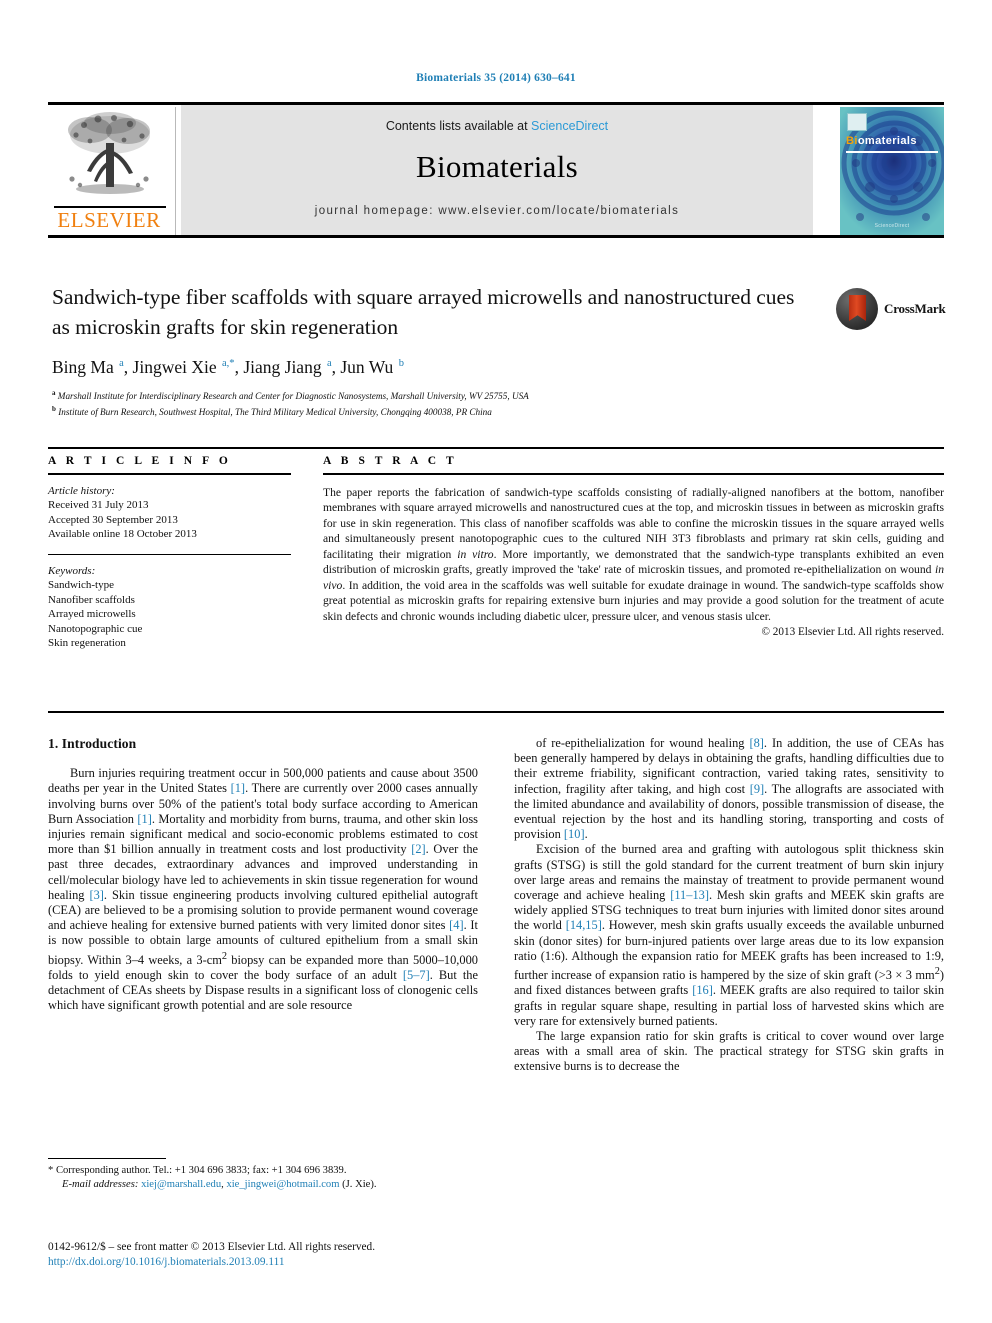  What do you see at coordinates (181, 1184) in the screenshot?
I see `email-link-primary: xiej@marshall.edu` at bounding box center [181, 1184].